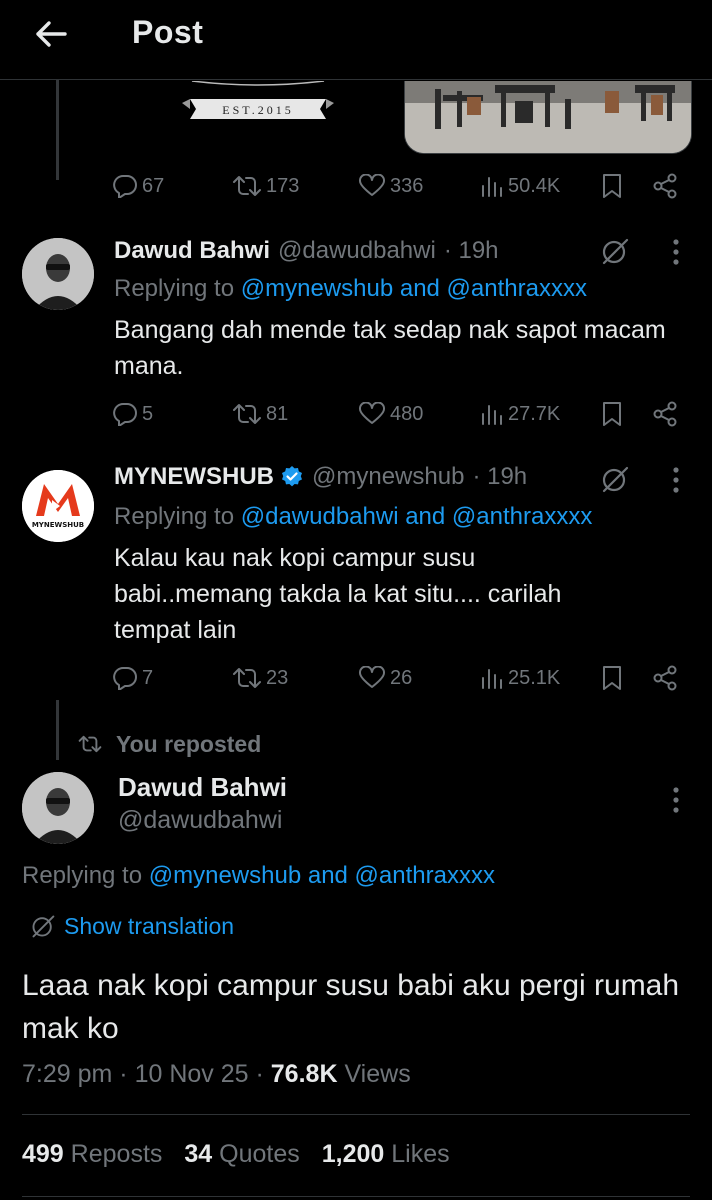  I want to click on top-post-actions: 67 173 336 50.4K, so click(401, 186).